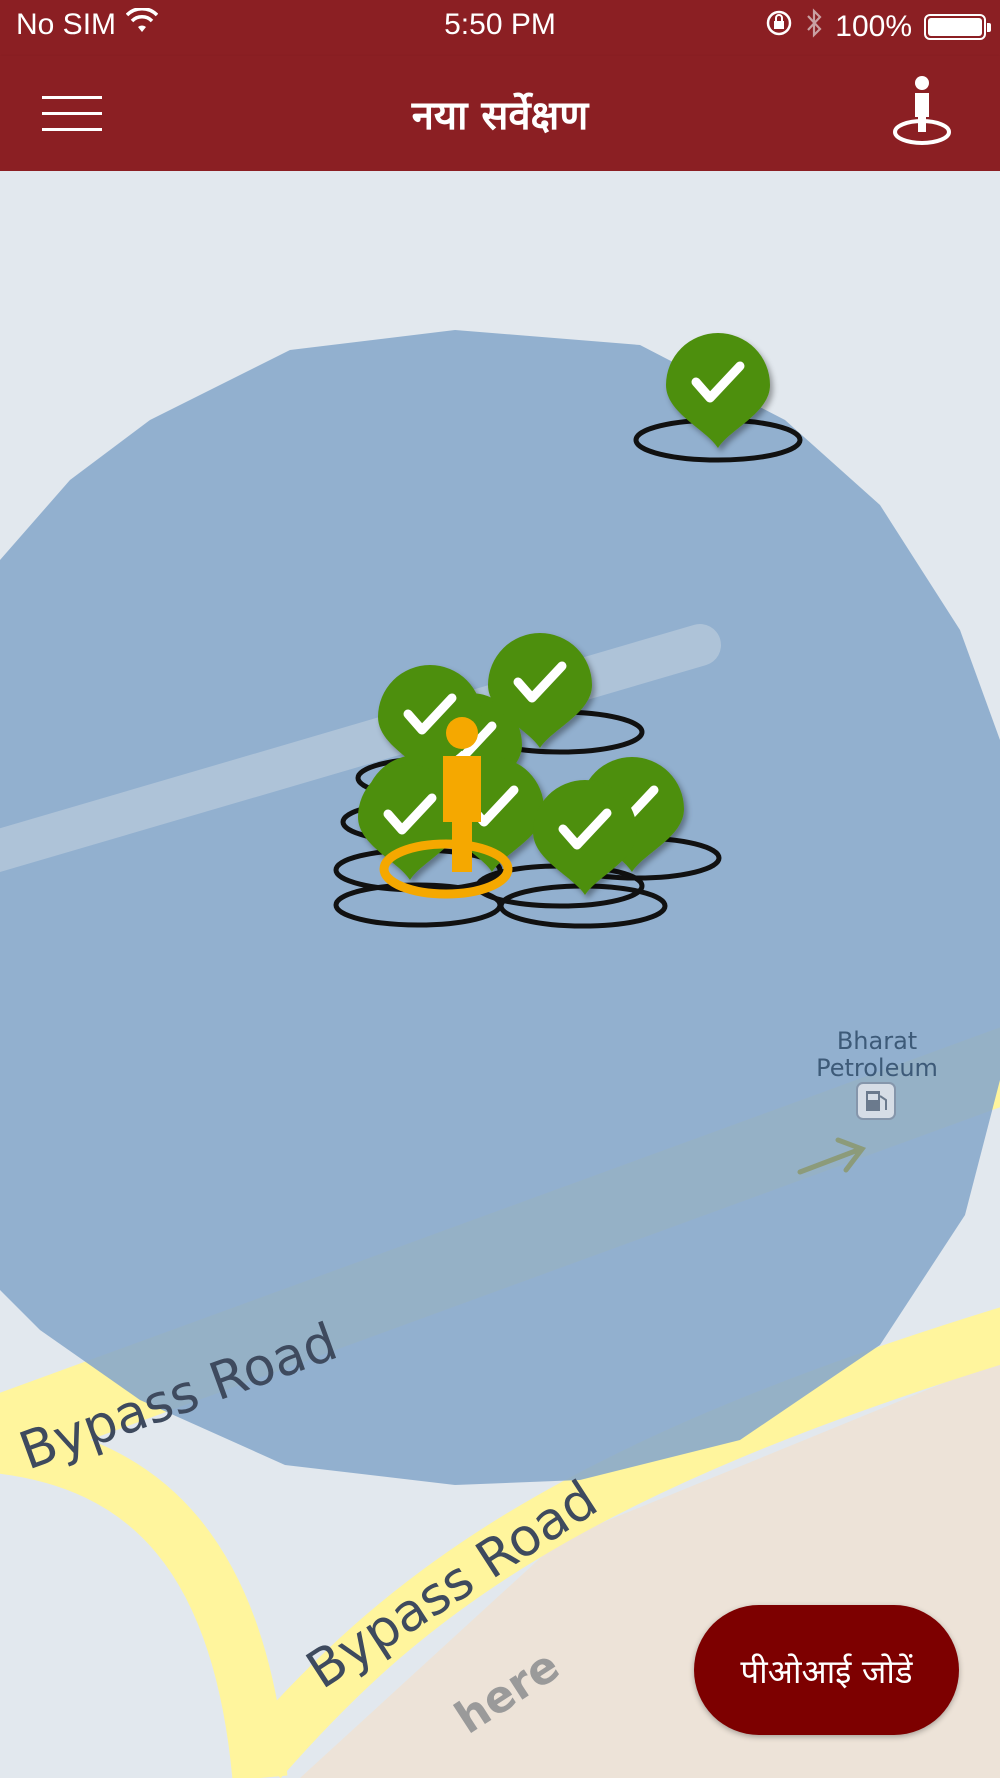 This screenshot has width=1000, height=1778. I want to click on battery-fill, so click(955, 27).